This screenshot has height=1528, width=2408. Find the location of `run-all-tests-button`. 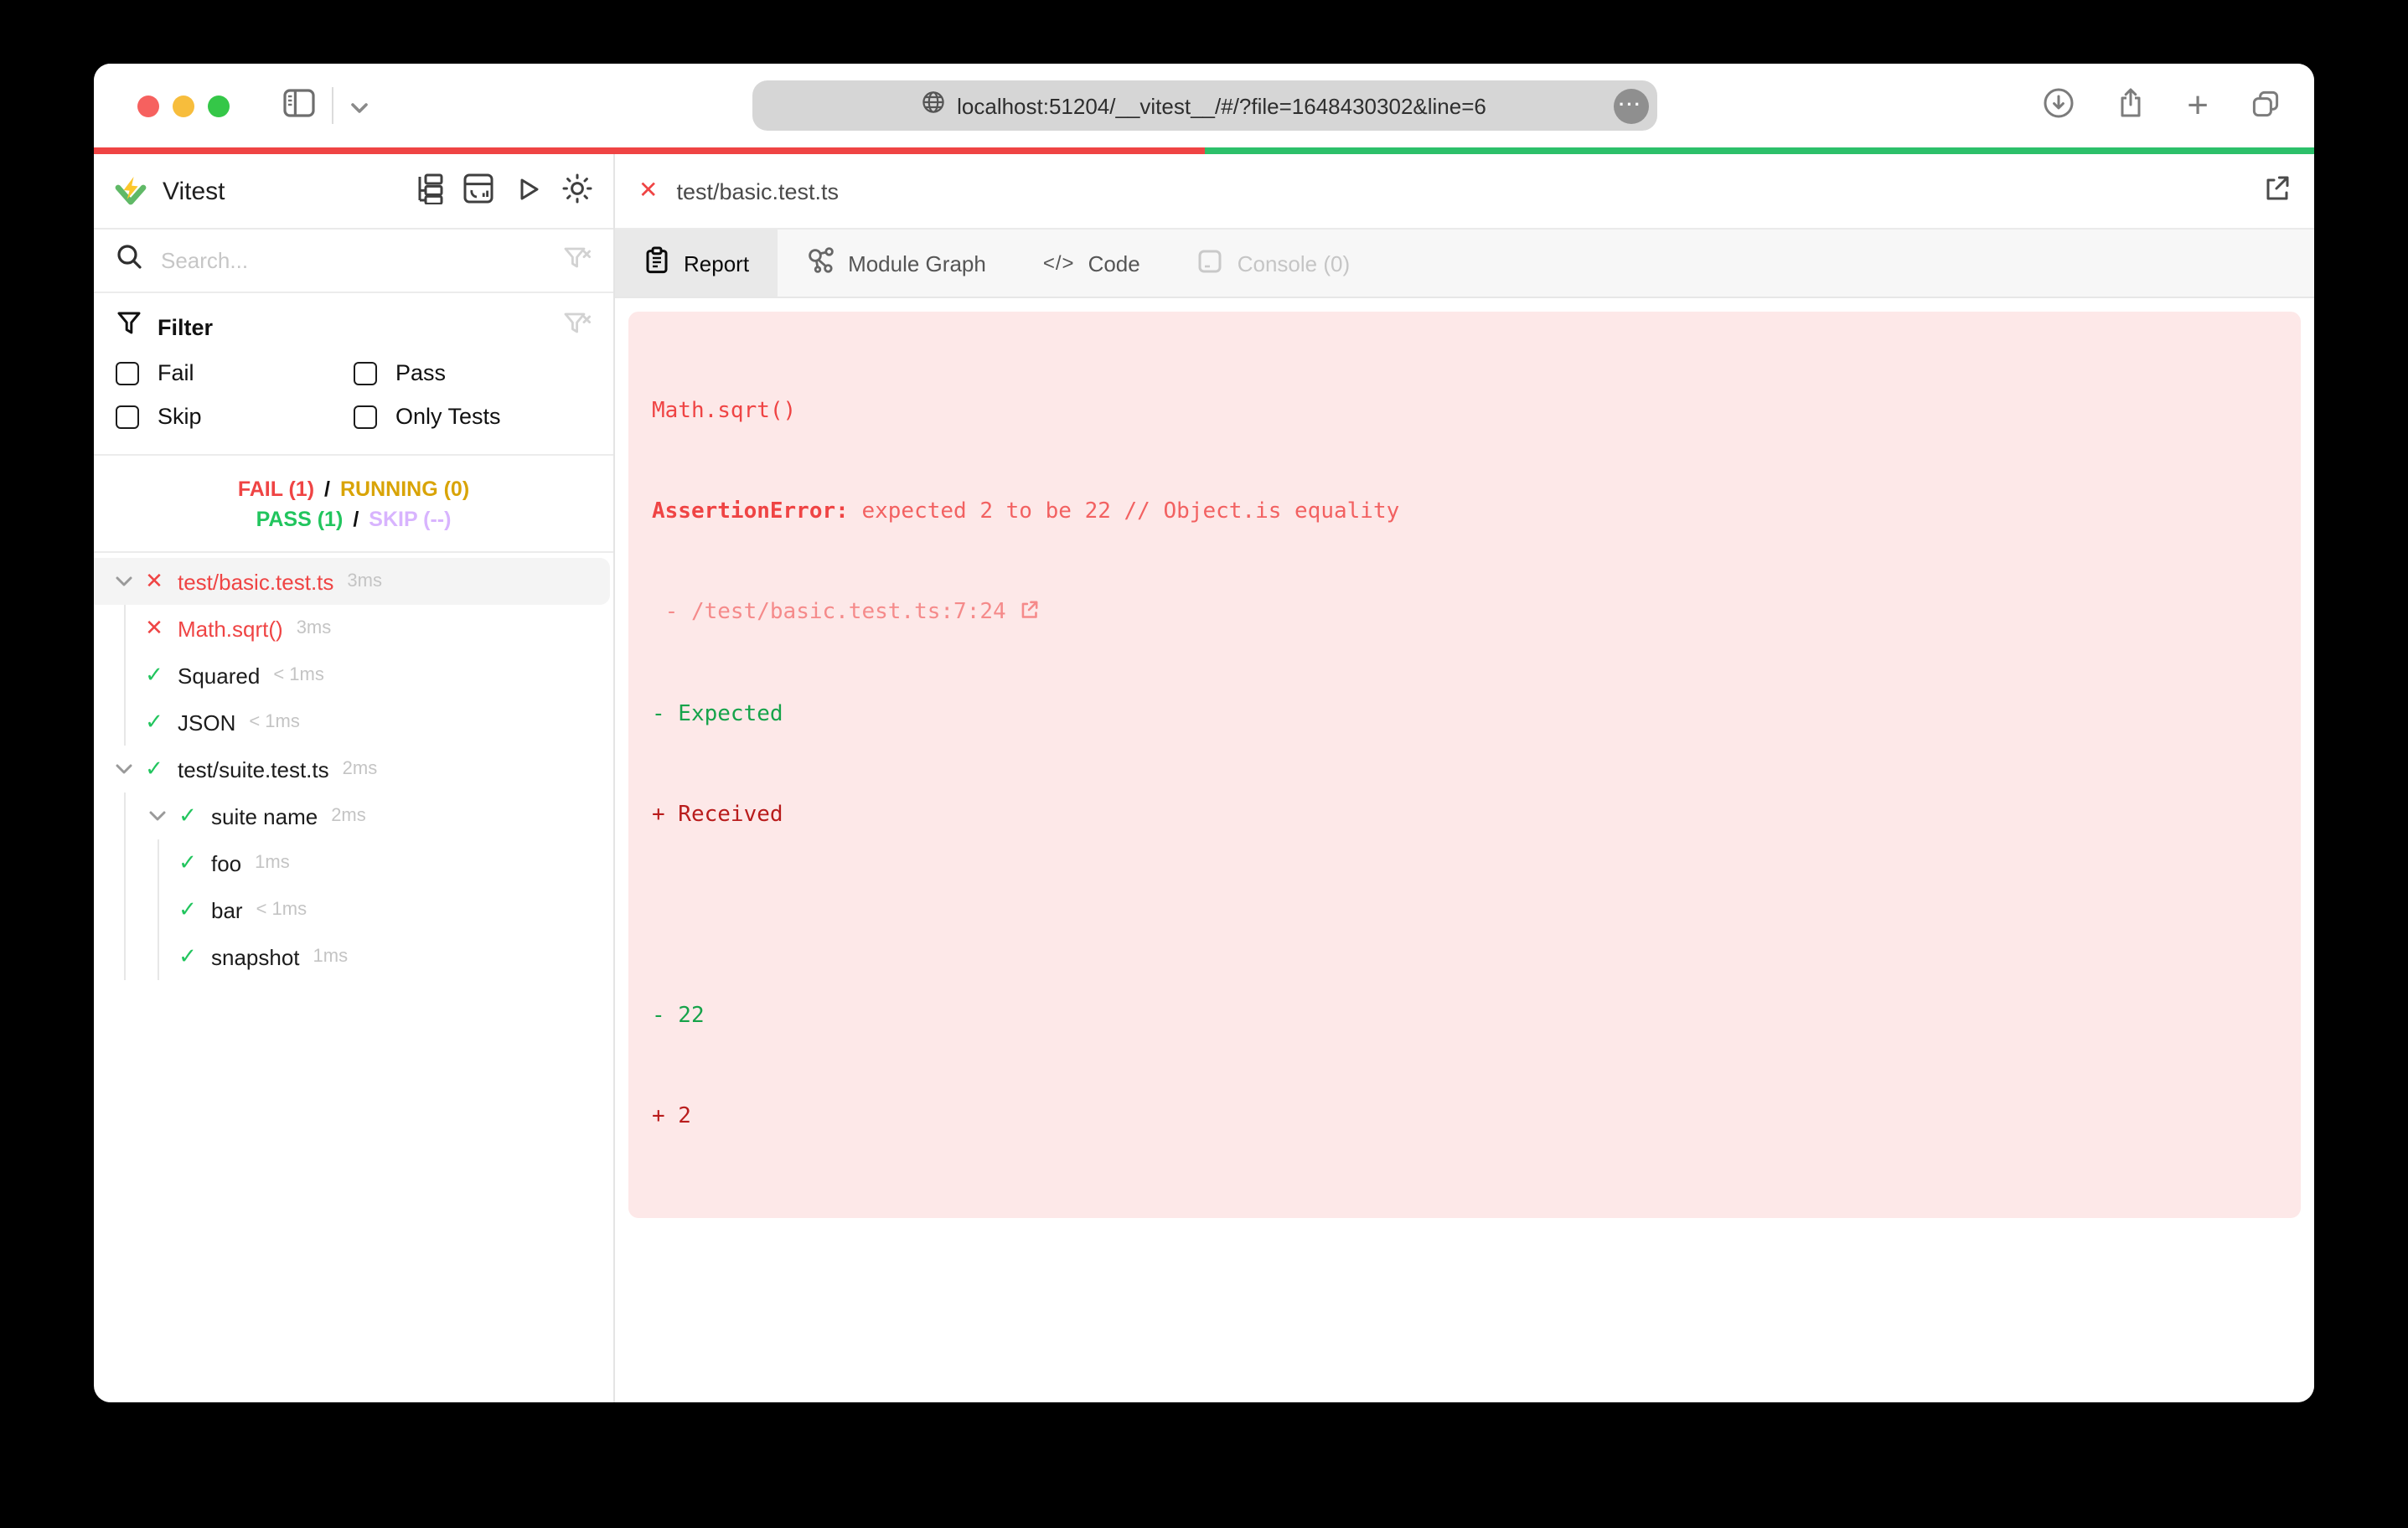

run-all-tests-button is located at coordinates (528, 191).